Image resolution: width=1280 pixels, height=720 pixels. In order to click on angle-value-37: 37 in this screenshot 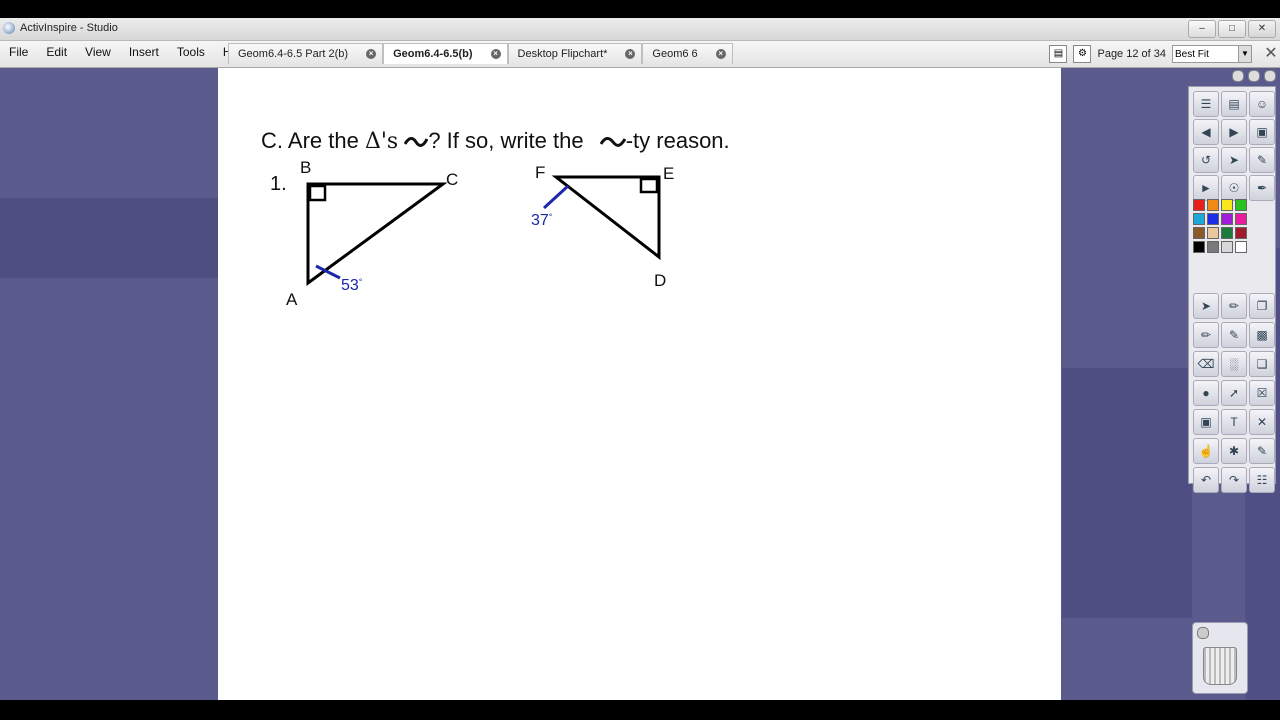, I will do `click(540, 220)`.